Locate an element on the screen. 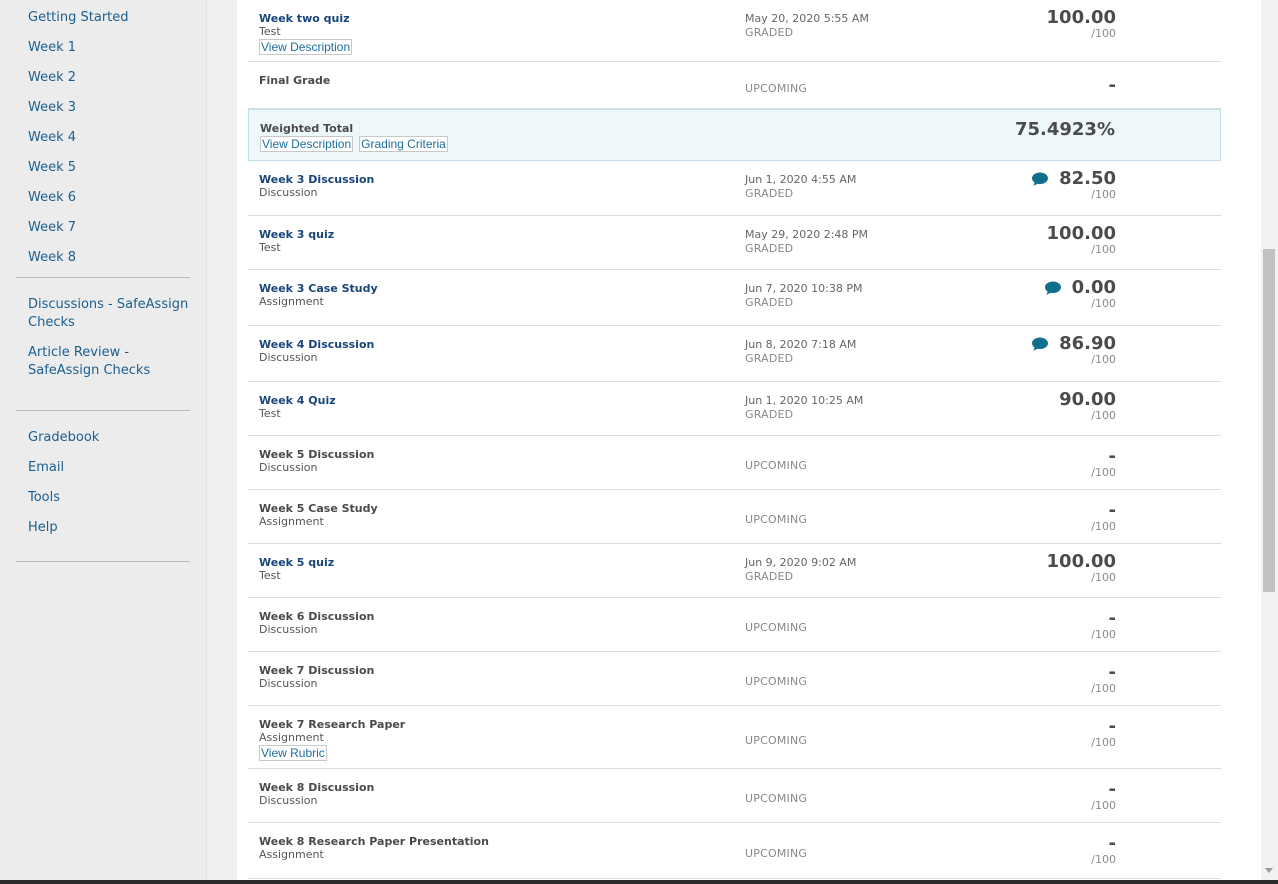 The height and width of the screenshot is (884, 1278). item-actions: View Rubric is located at coordinates (332, 753).